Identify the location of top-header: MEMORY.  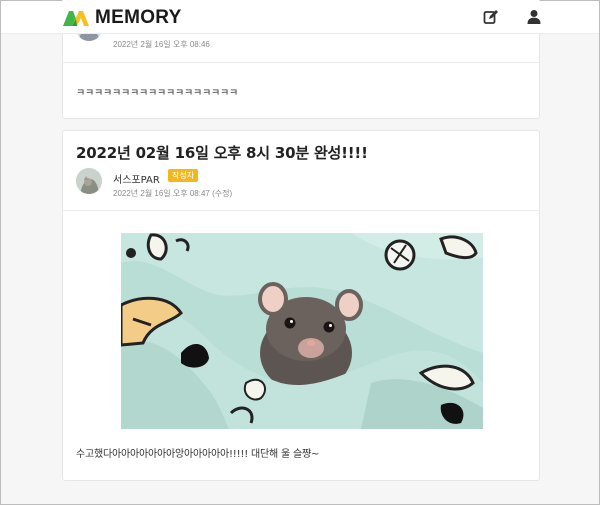
(300, 17).